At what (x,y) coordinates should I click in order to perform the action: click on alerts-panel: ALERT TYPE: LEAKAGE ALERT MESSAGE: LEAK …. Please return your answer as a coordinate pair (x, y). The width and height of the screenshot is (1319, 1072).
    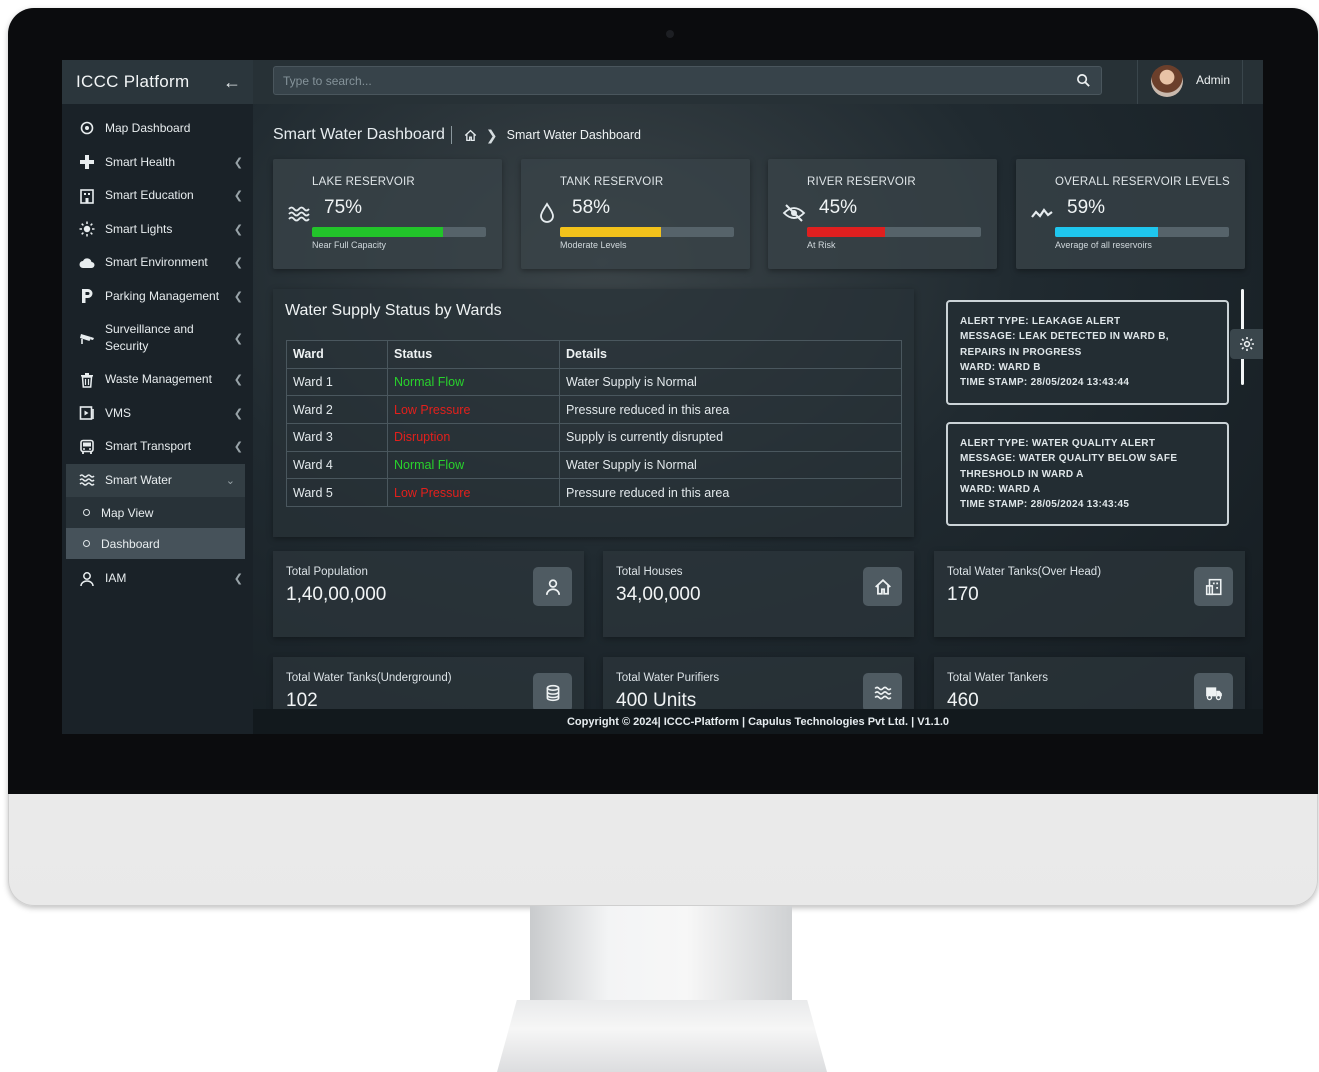
    Looking at the image, I should click on (1090, 413).